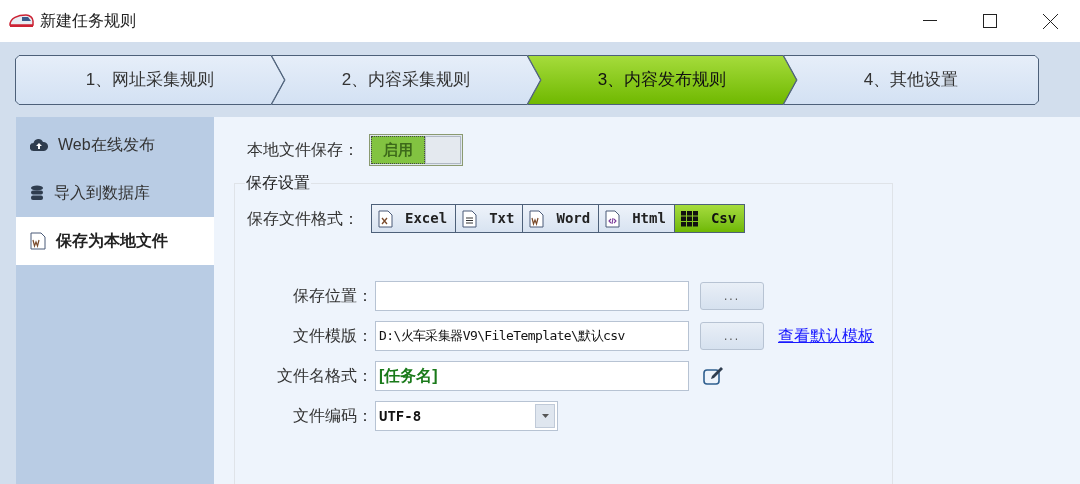 The image size is (1080, 484). What do you see at coordinates (324, 376) in the screenshot?
I see `field-label: 文件名格式：` at bounding box center [324, 376].